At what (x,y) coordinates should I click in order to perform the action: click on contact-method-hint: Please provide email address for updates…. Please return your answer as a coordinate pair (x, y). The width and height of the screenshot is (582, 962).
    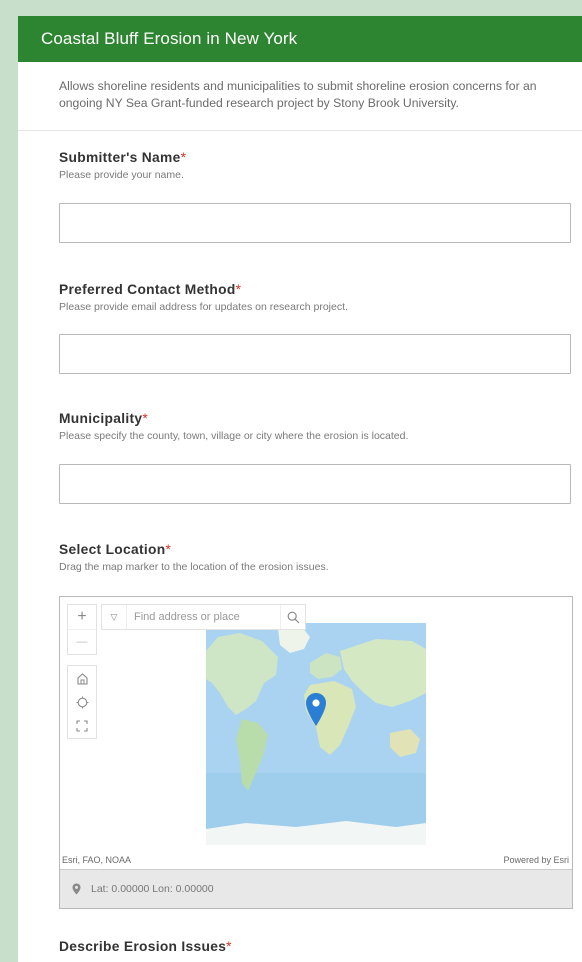
    Looking at the image, I should click on (203, 307).